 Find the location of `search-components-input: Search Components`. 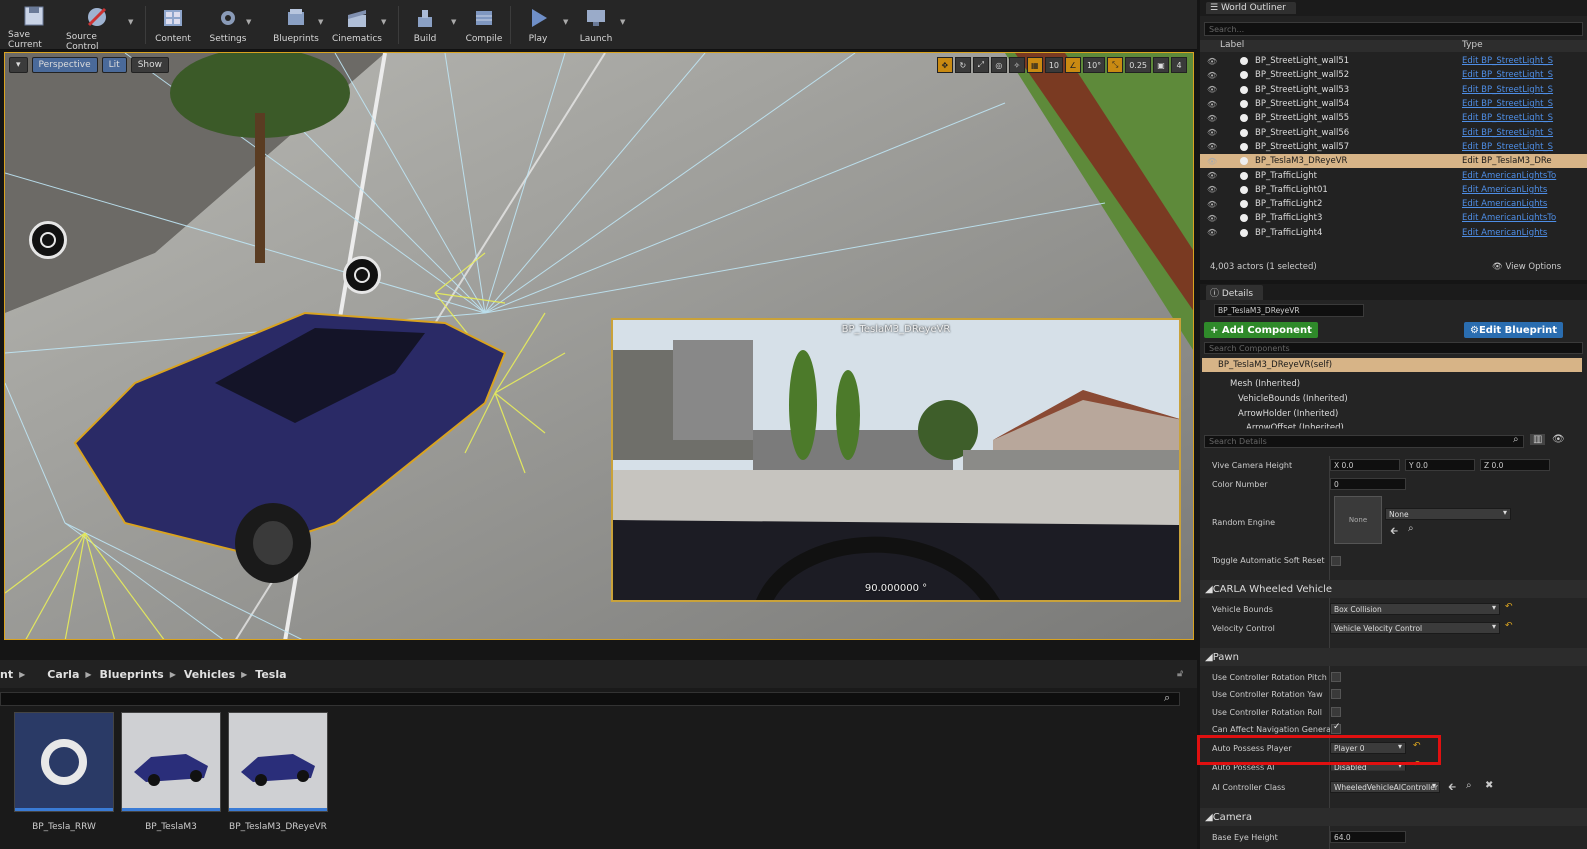

search-components-input: Search Components is located at coordinates (1393, 348).